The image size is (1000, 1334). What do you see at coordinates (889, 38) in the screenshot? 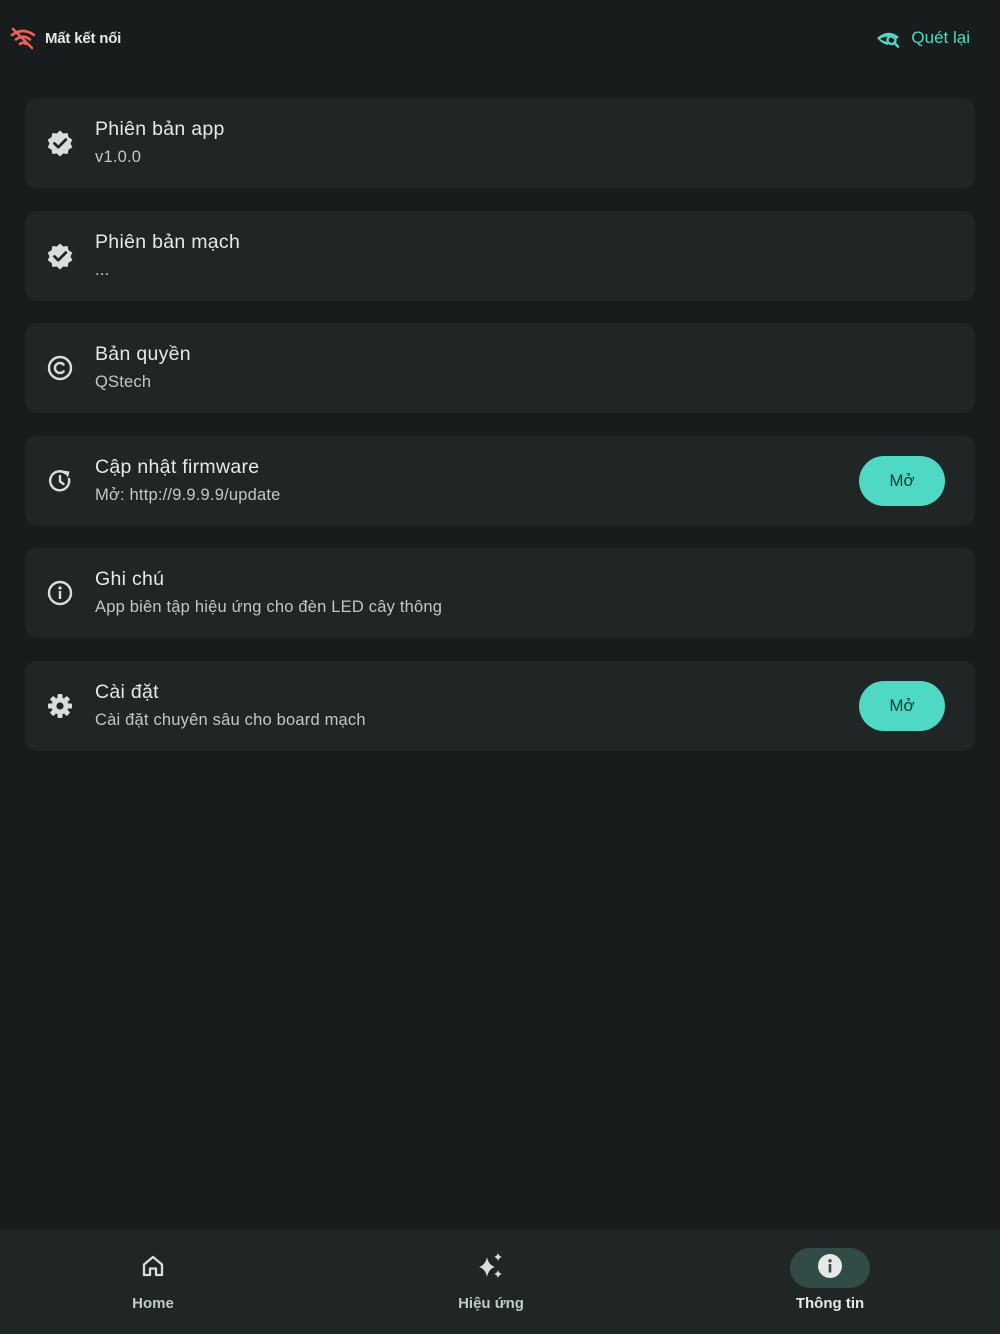
I see `eye-search-icon` at bounding box center [889, 38].